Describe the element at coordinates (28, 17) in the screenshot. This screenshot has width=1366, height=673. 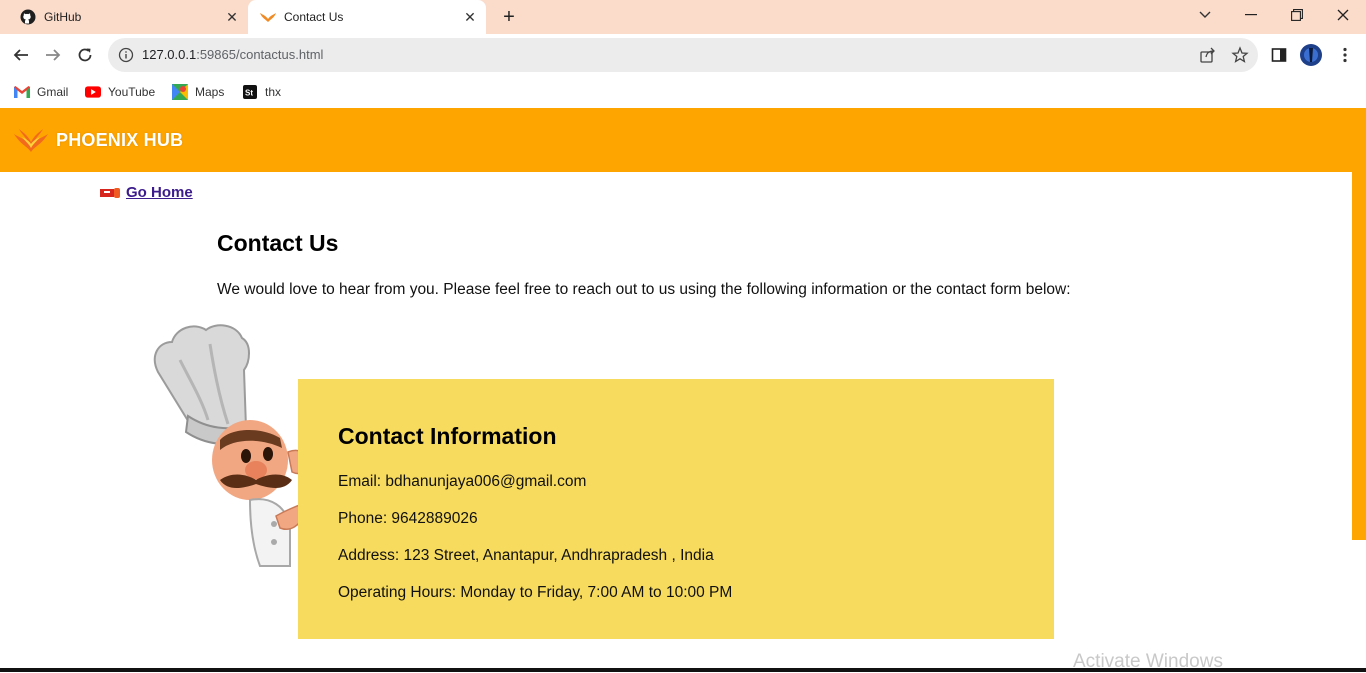
I see `github-icon` at that location.